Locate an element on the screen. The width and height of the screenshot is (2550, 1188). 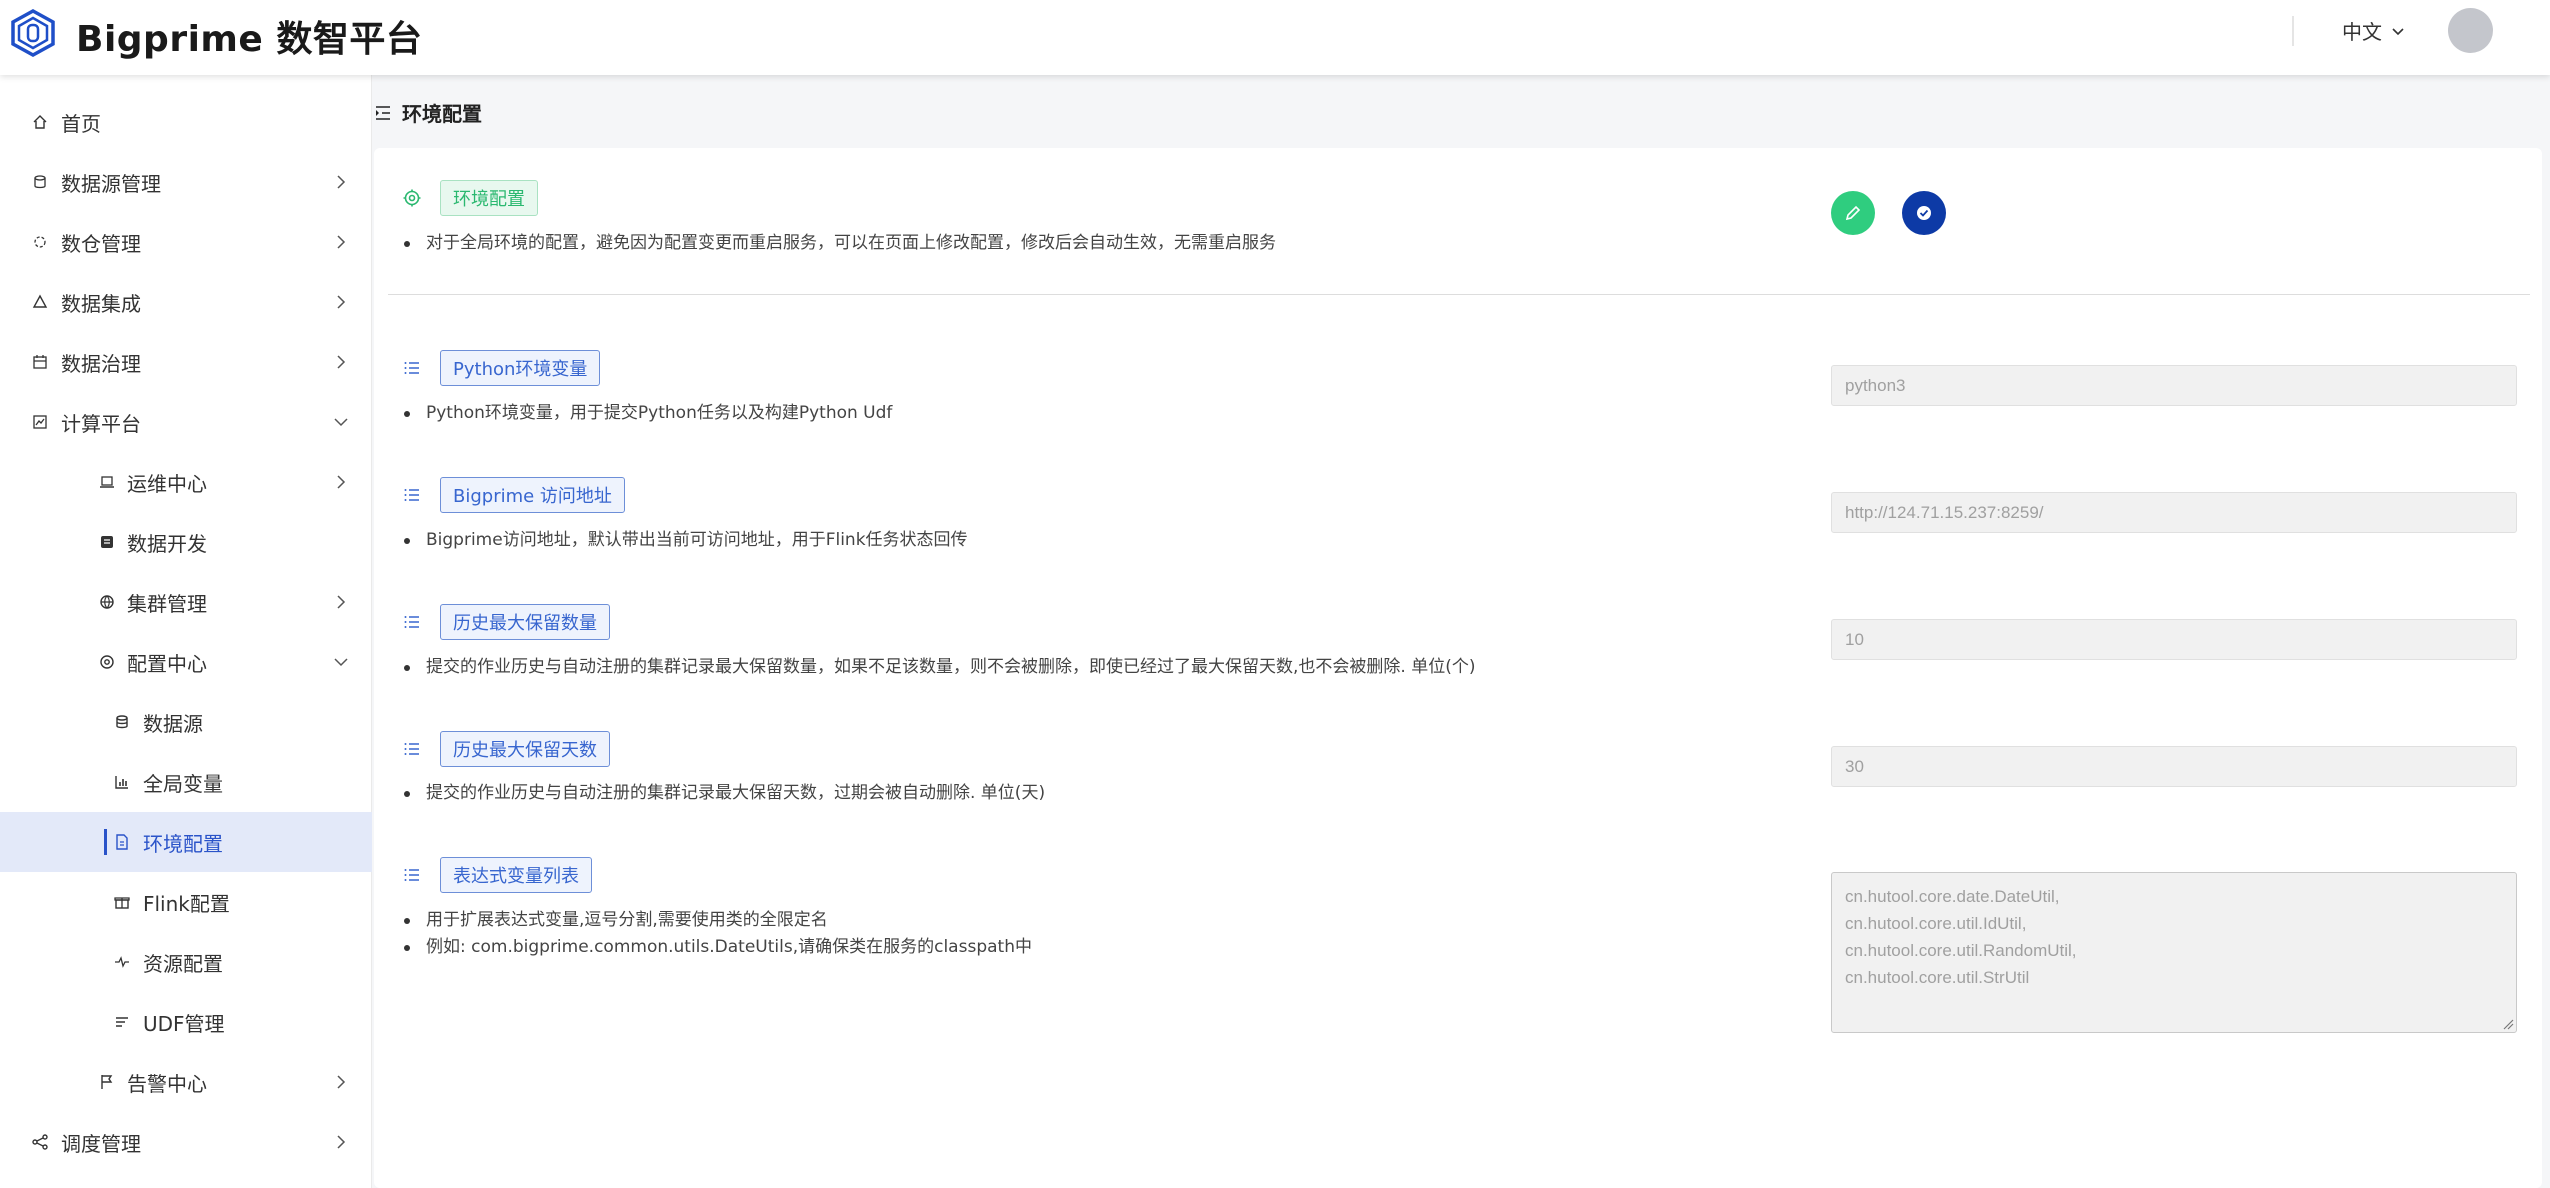
sidebar-item-label: 数仓管理 is located at coordinates (101, 243).